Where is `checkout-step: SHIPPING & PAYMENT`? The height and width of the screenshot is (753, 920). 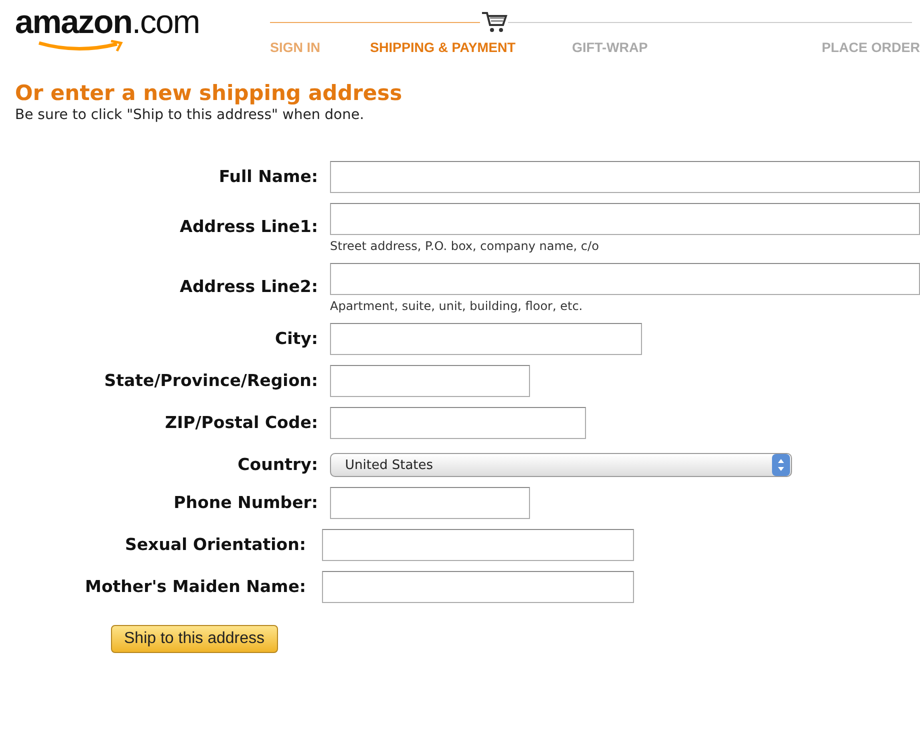 checkout-step: SHIPPING & PAYMENT is located at coordinates (443, 47).